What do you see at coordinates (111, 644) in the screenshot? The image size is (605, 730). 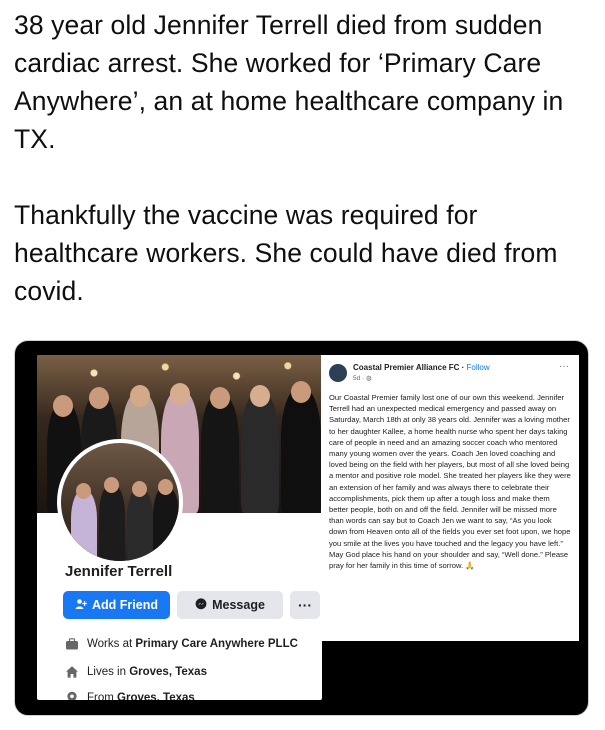 I see `work-prefix: Works at` at bounding box center [111, 644].